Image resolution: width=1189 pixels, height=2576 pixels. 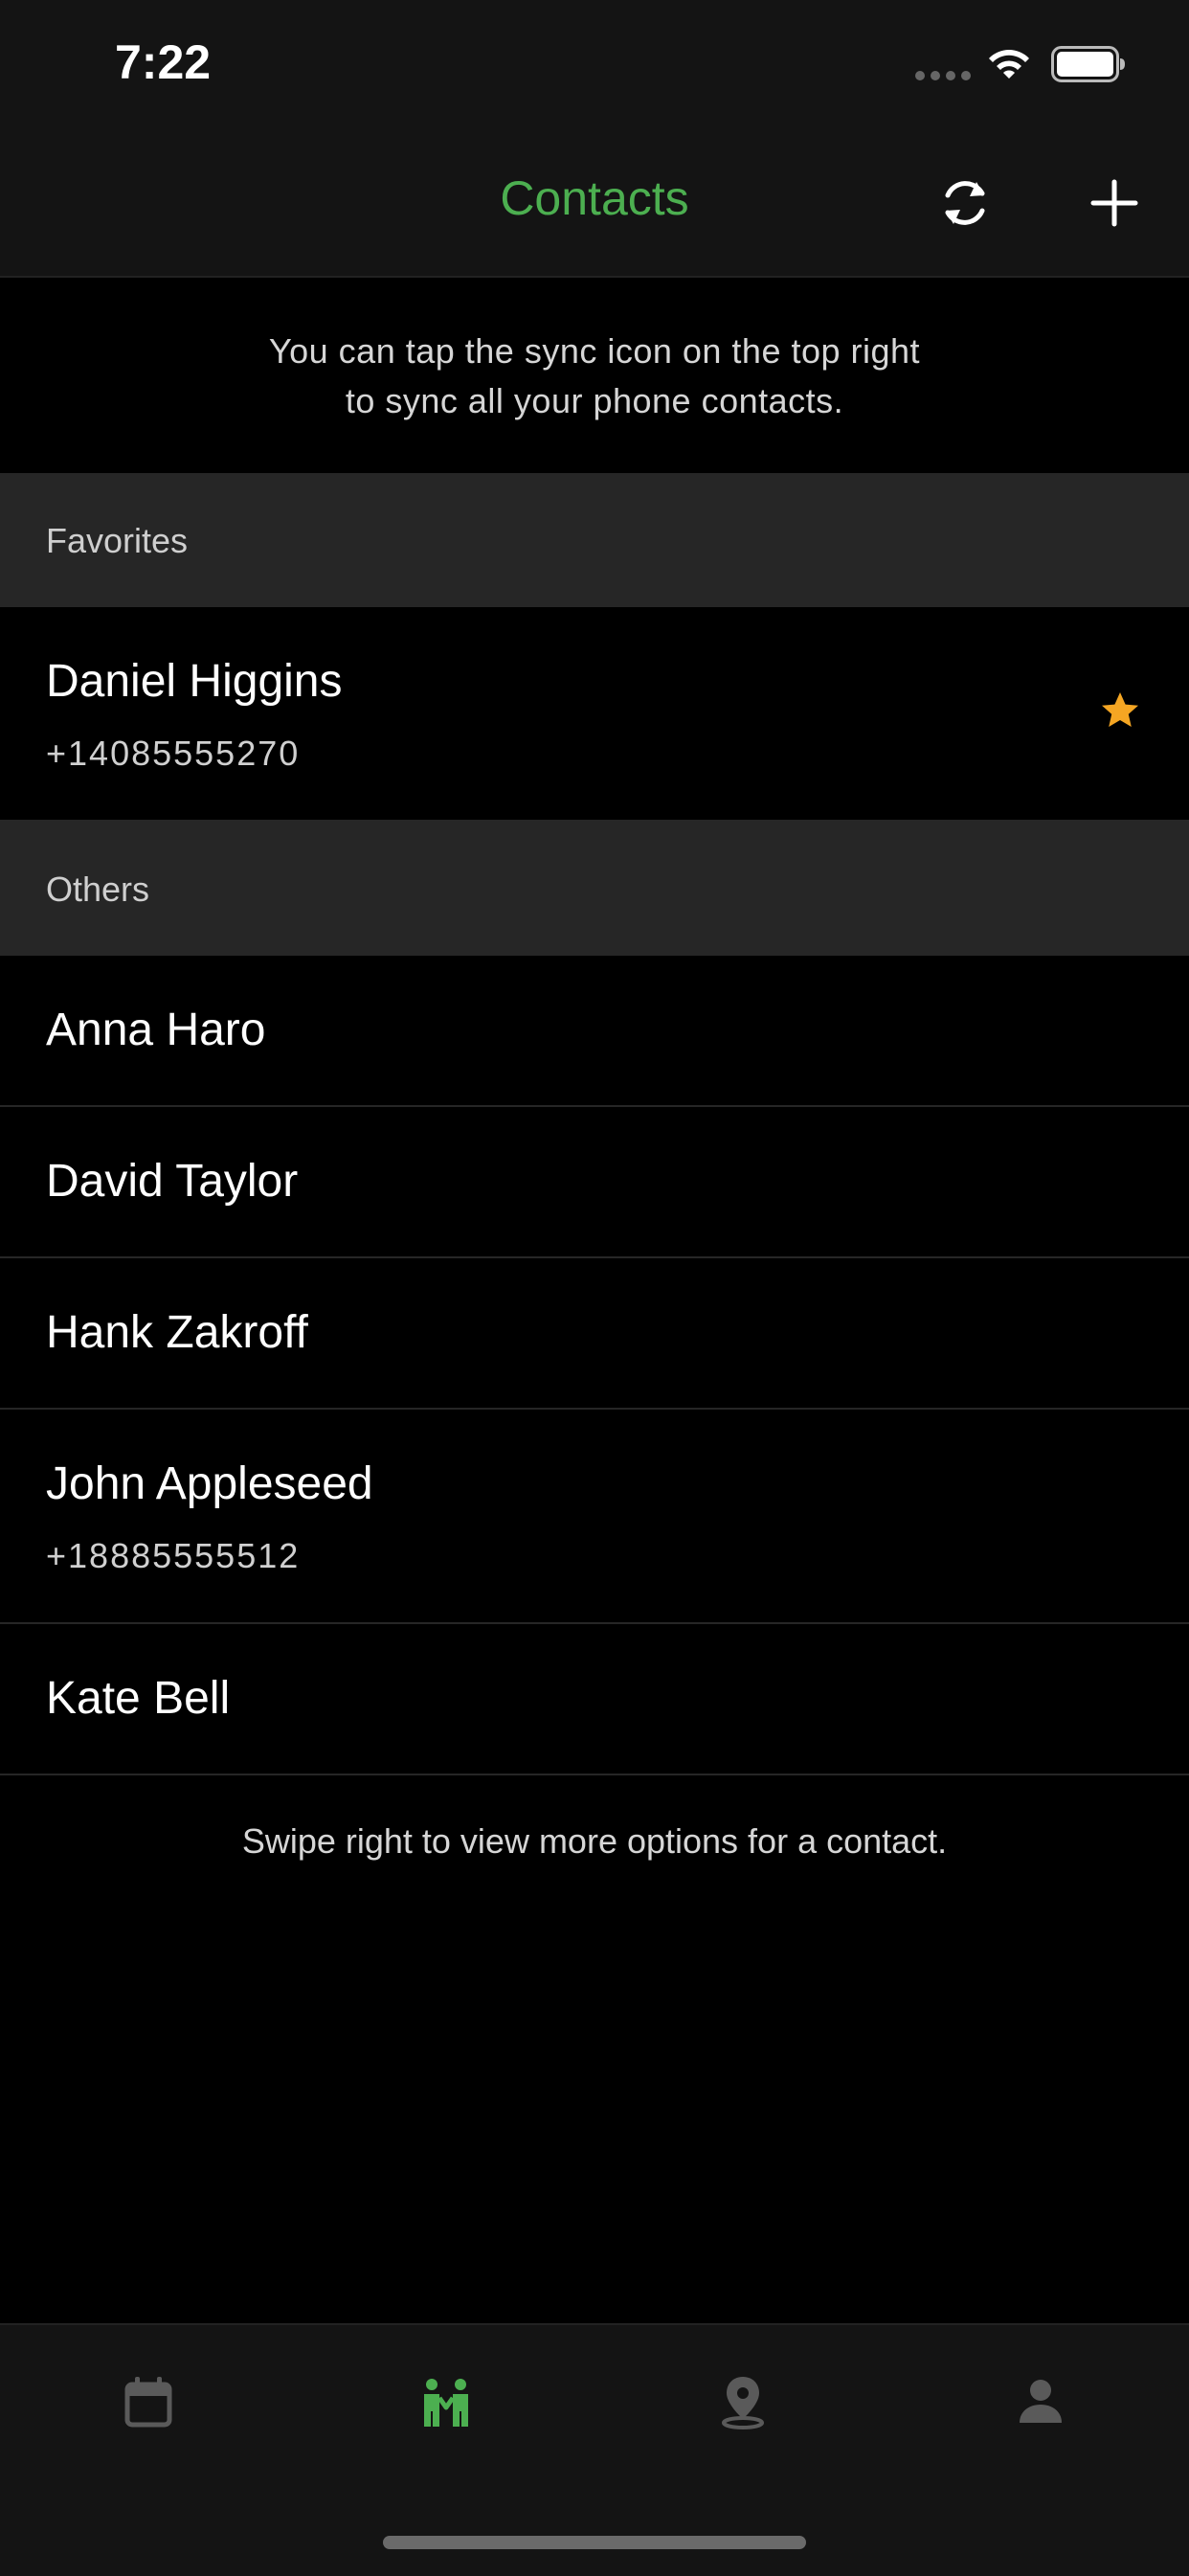 I want to click on page-title: Contacts, so click(x=594, y=198).